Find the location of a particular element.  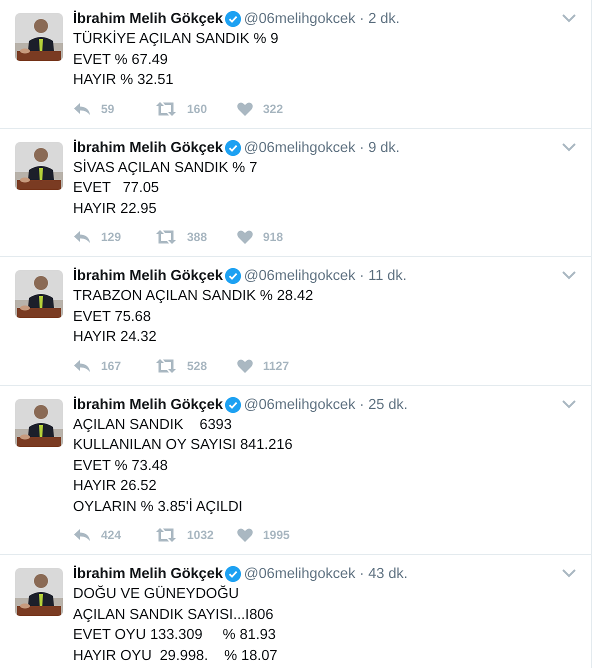

tweet-text: OYLARIN % 3.85'İ AÇILDI is located at coordinates (158, 506).